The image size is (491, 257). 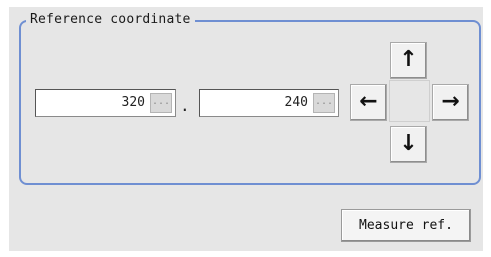 What do you see at coordinates (368, 102) in the screenshot?
I see `arrow-left-button: ←` at bounding box center [368, 102].